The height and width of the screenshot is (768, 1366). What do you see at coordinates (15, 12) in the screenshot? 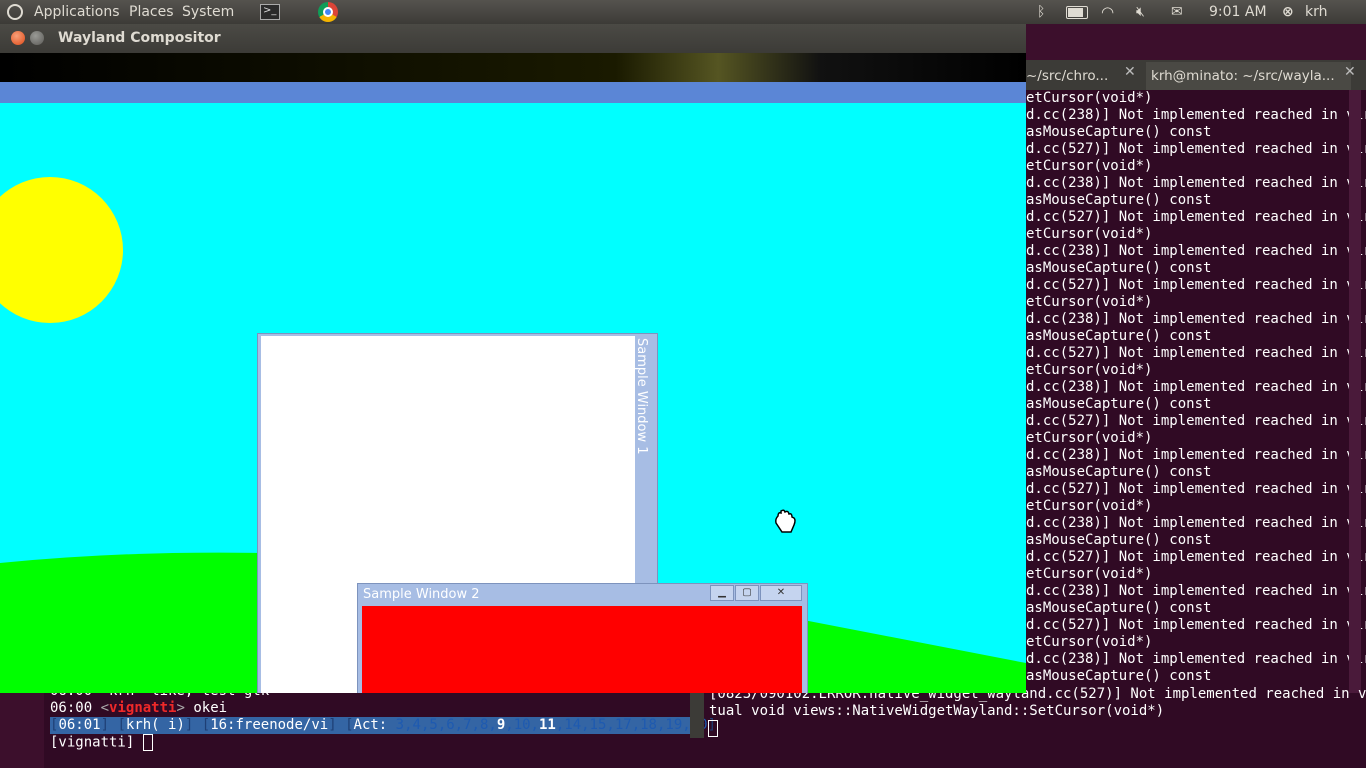
I see `ubuntu-logo-icon` at bounding box center [15, 12].